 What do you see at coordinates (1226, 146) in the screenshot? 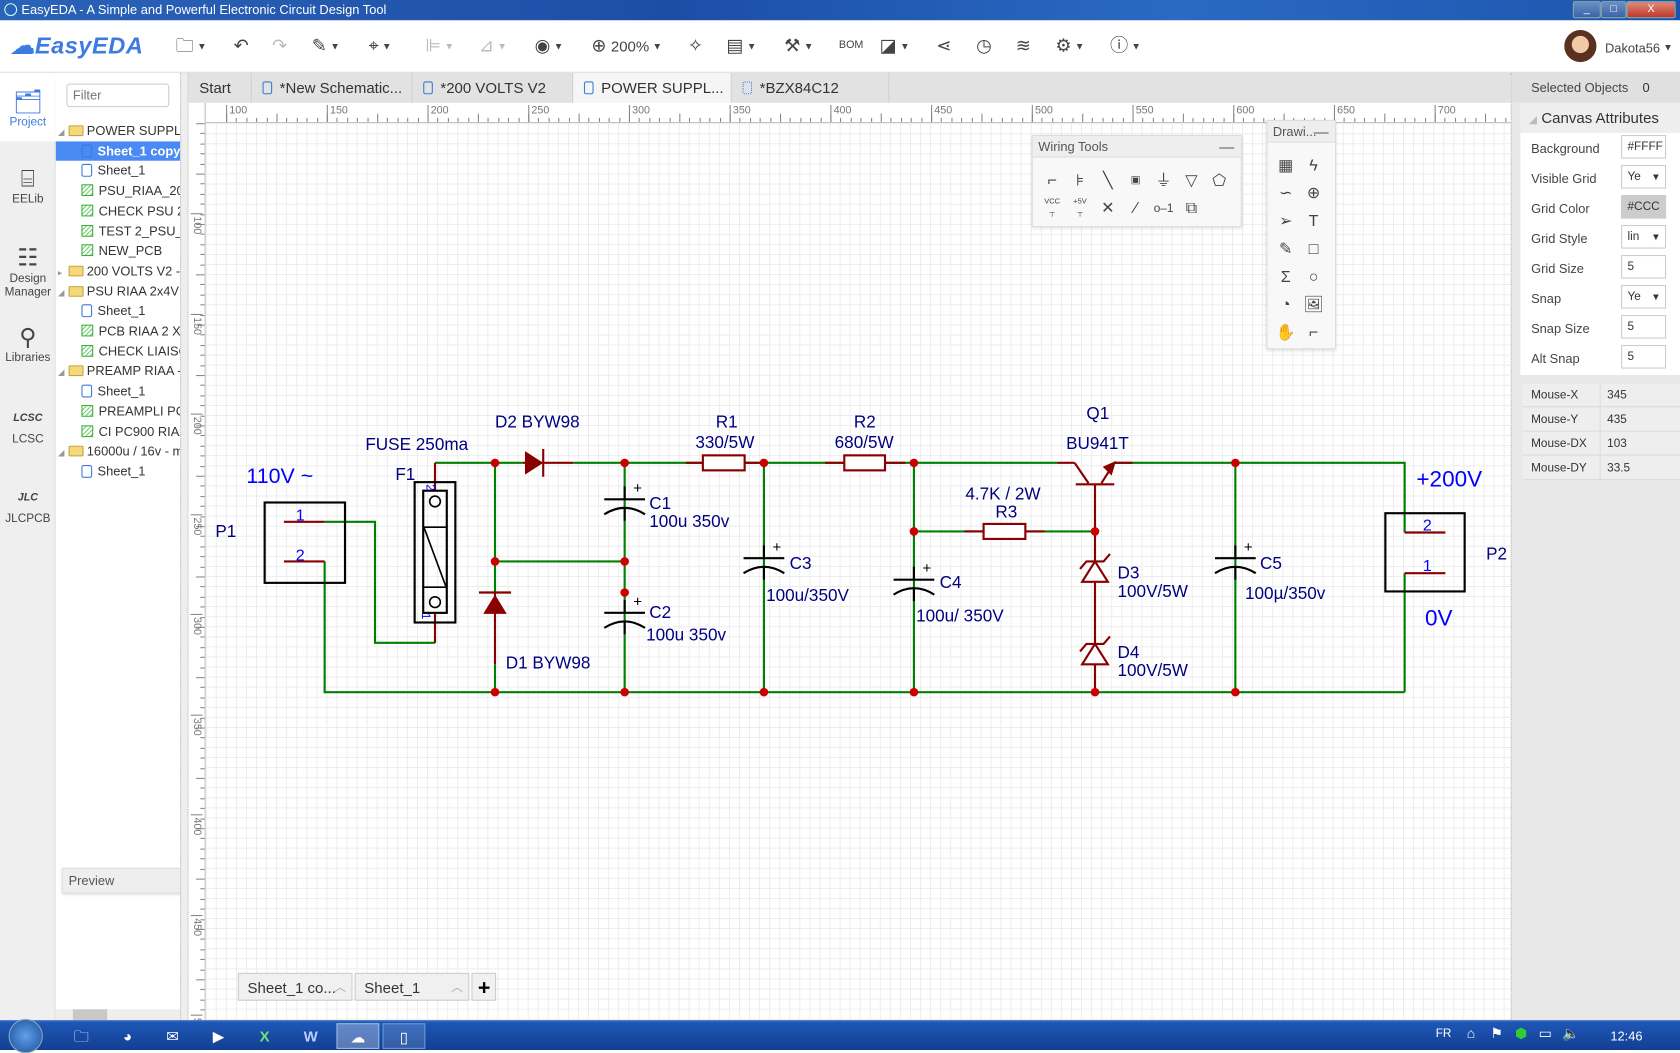
I see `minimize-wiring-tools-button: —` at bounding box center [1226, 146].